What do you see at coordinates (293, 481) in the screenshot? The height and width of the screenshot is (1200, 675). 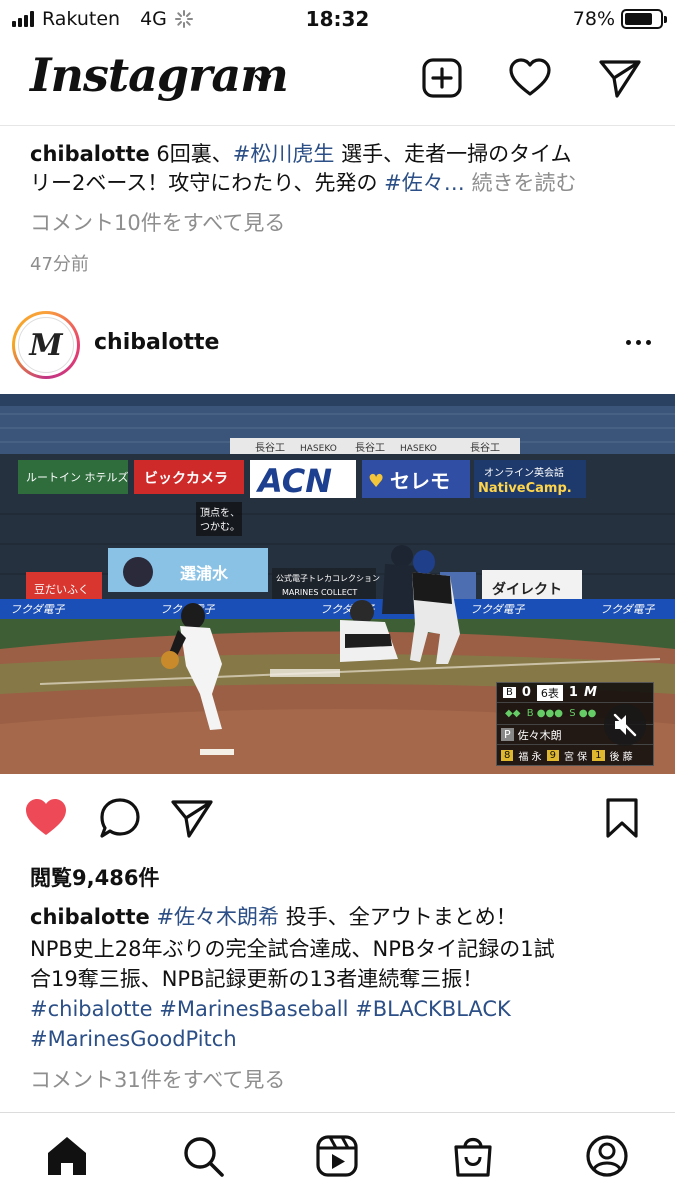 I see `banner-text: ACN` at bounding box center [293, 481].